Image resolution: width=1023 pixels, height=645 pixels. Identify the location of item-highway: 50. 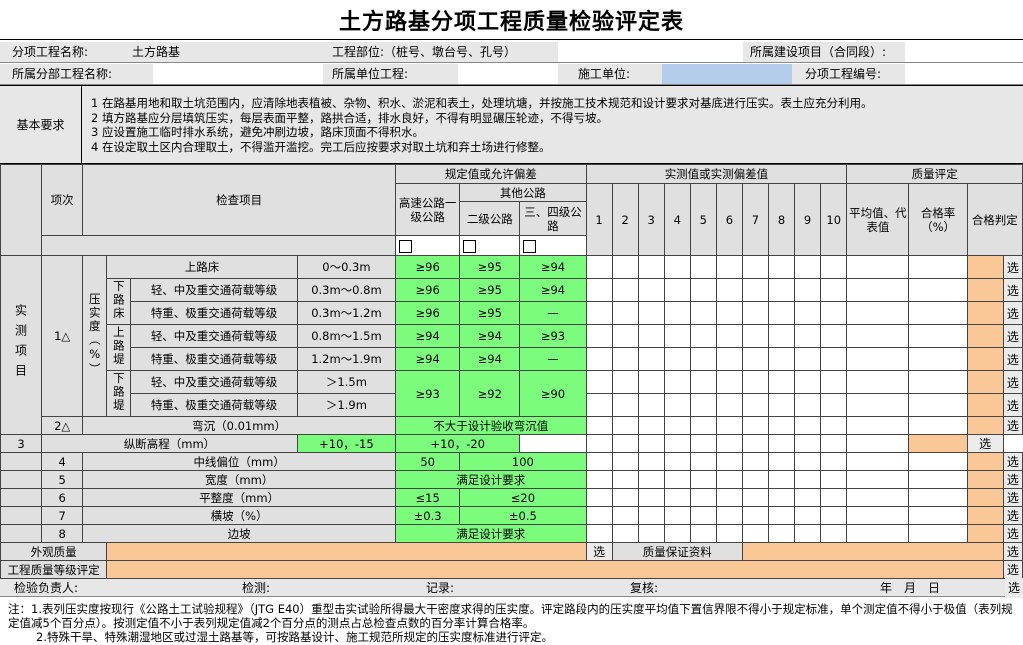
(428, 461).